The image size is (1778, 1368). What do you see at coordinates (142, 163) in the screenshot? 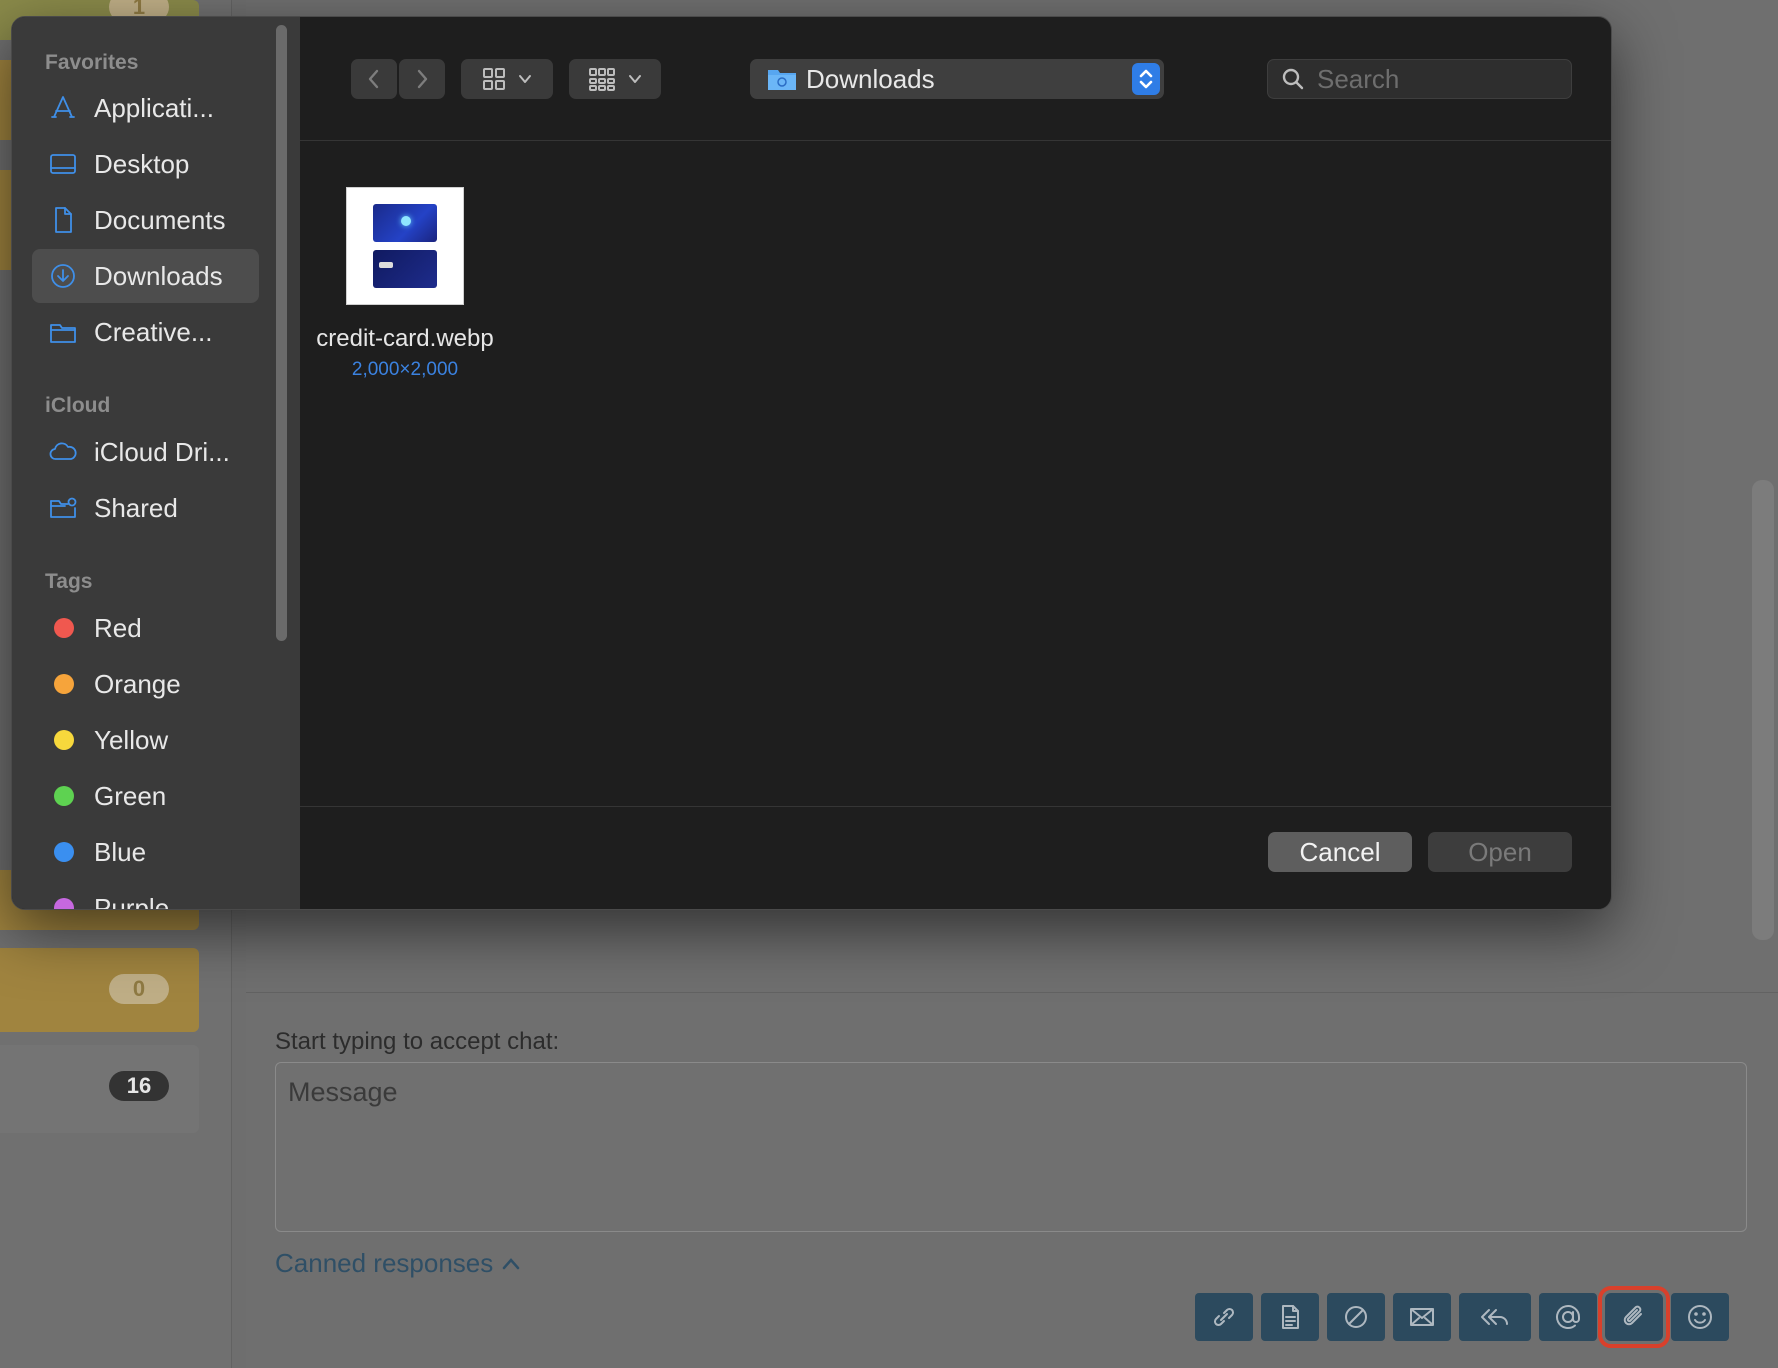
I see `sidebar-item-label: Desktop` at bounding box center [142, 163].